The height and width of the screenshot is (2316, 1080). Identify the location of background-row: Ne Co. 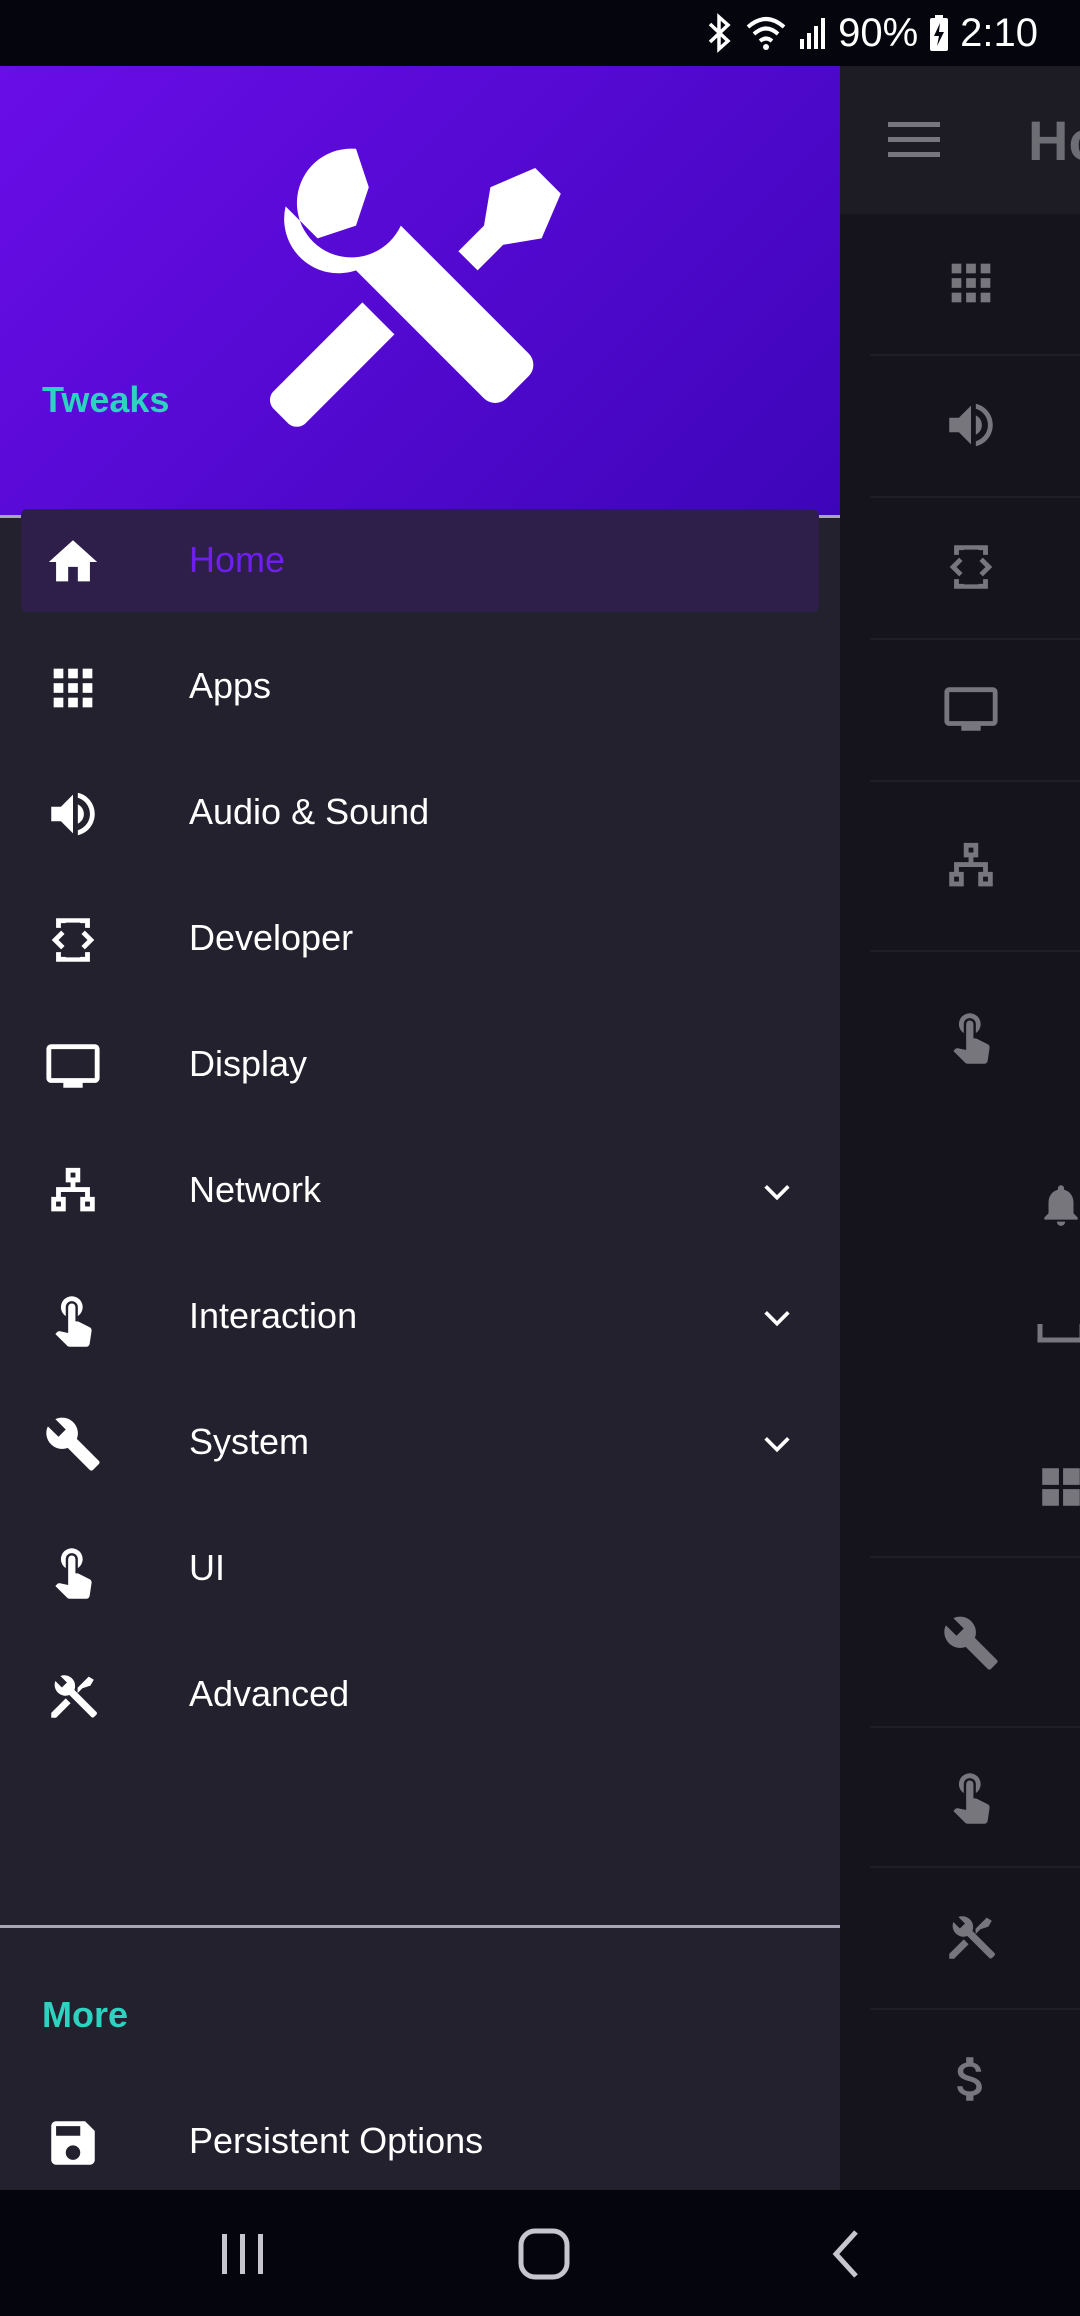
(975, 867).